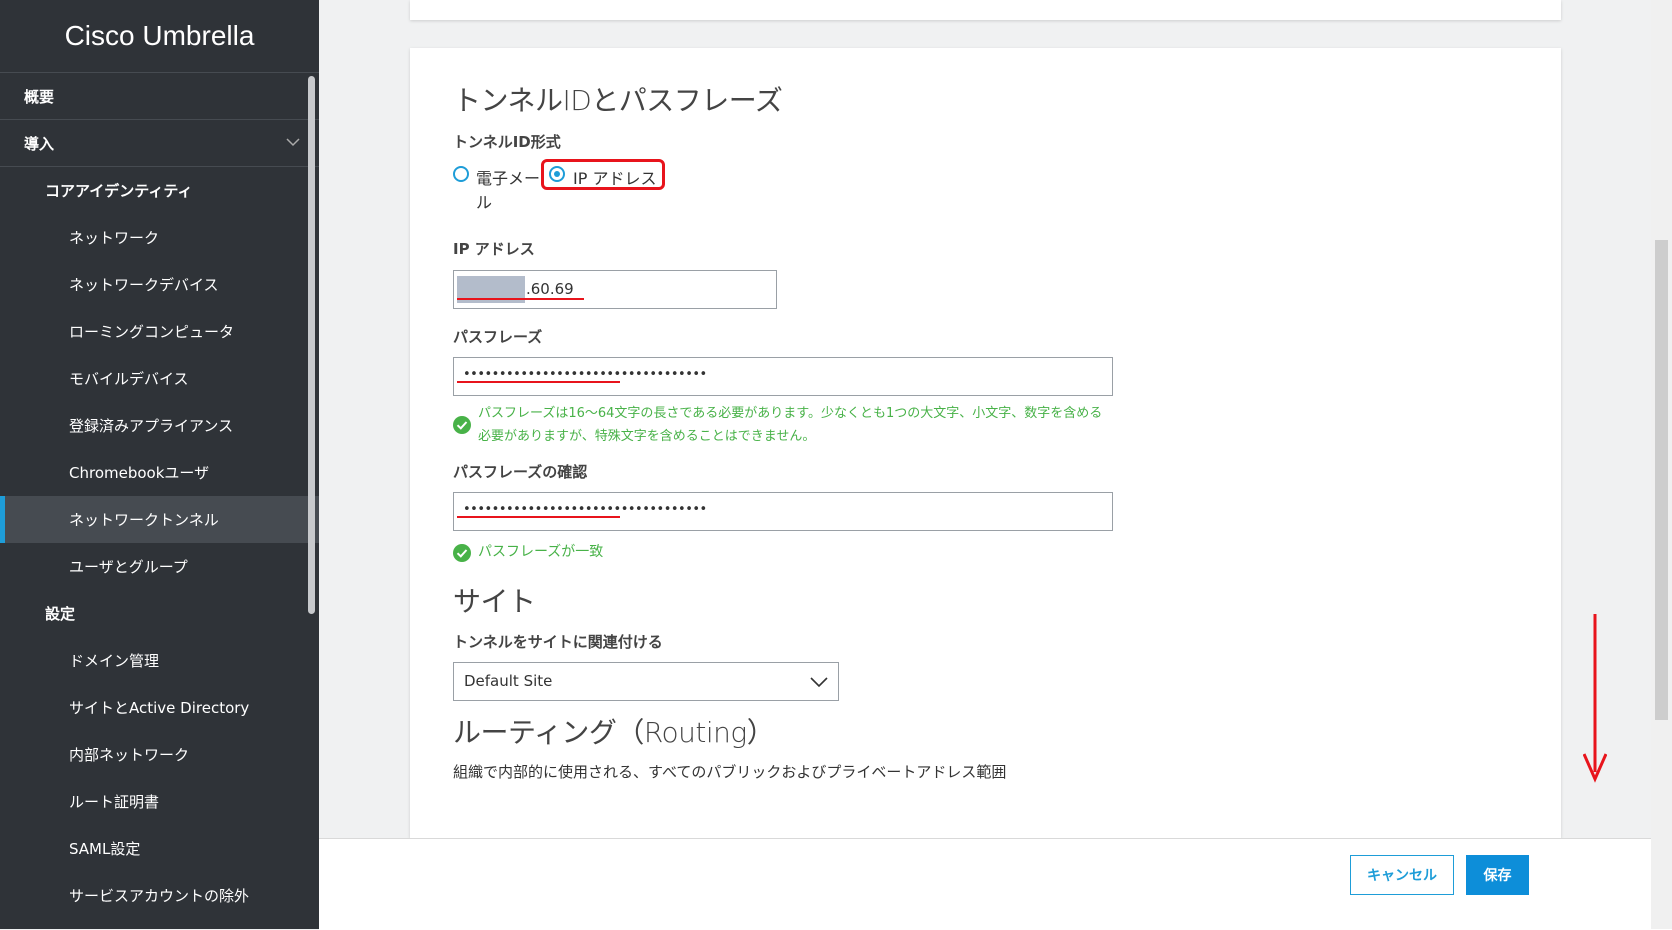 The height and width of the screenshot is (930, 1672). What do you see at coordinates (585, 374) in the screenshot?
I see `passphrase-value: ••••••••••••••••••••••••••••••••••` at bounding box center [585, 374].